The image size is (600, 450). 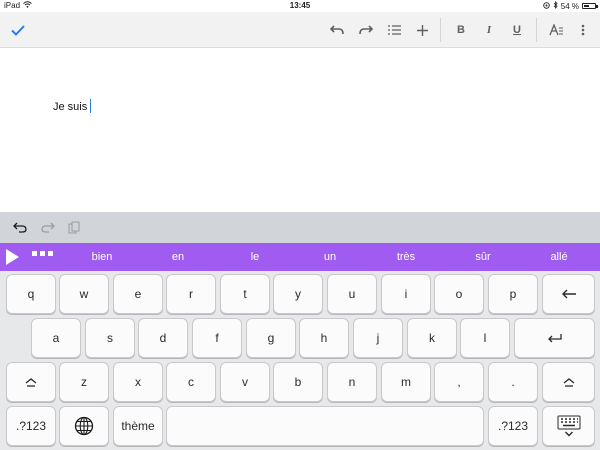 What do you see at coordinates (330, 257) in the screenshot?
I see `suggestion-word: un` at bounding box center [330, 257].